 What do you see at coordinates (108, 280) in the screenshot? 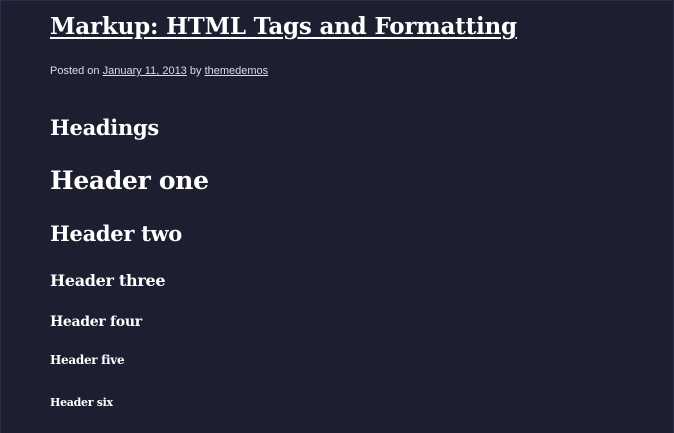
I see `header-three: Header three` at bounding box center [108, 280].